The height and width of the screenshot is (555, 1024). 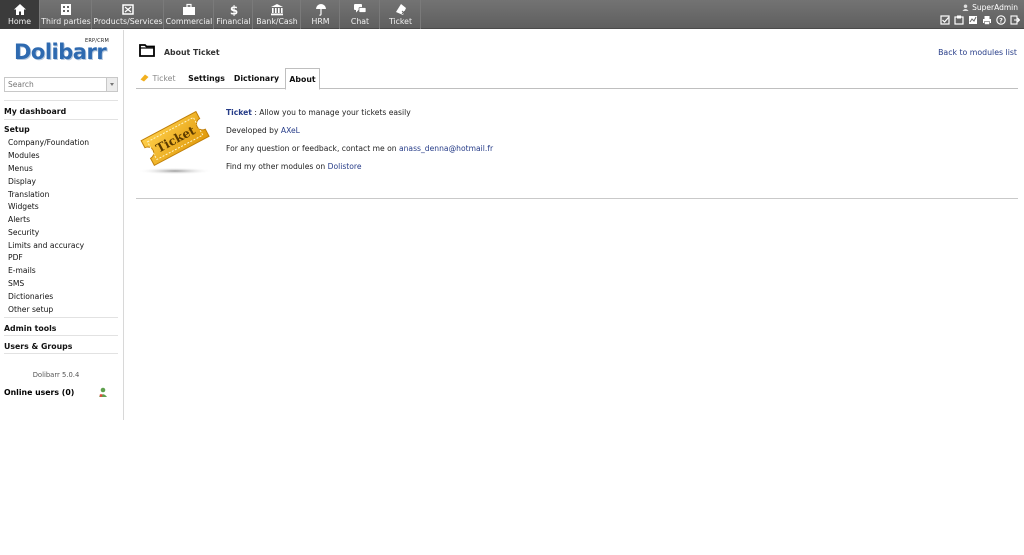 I want to click on topmenu-bank-cash: Bank/Cash, so click(x=277, y=14).